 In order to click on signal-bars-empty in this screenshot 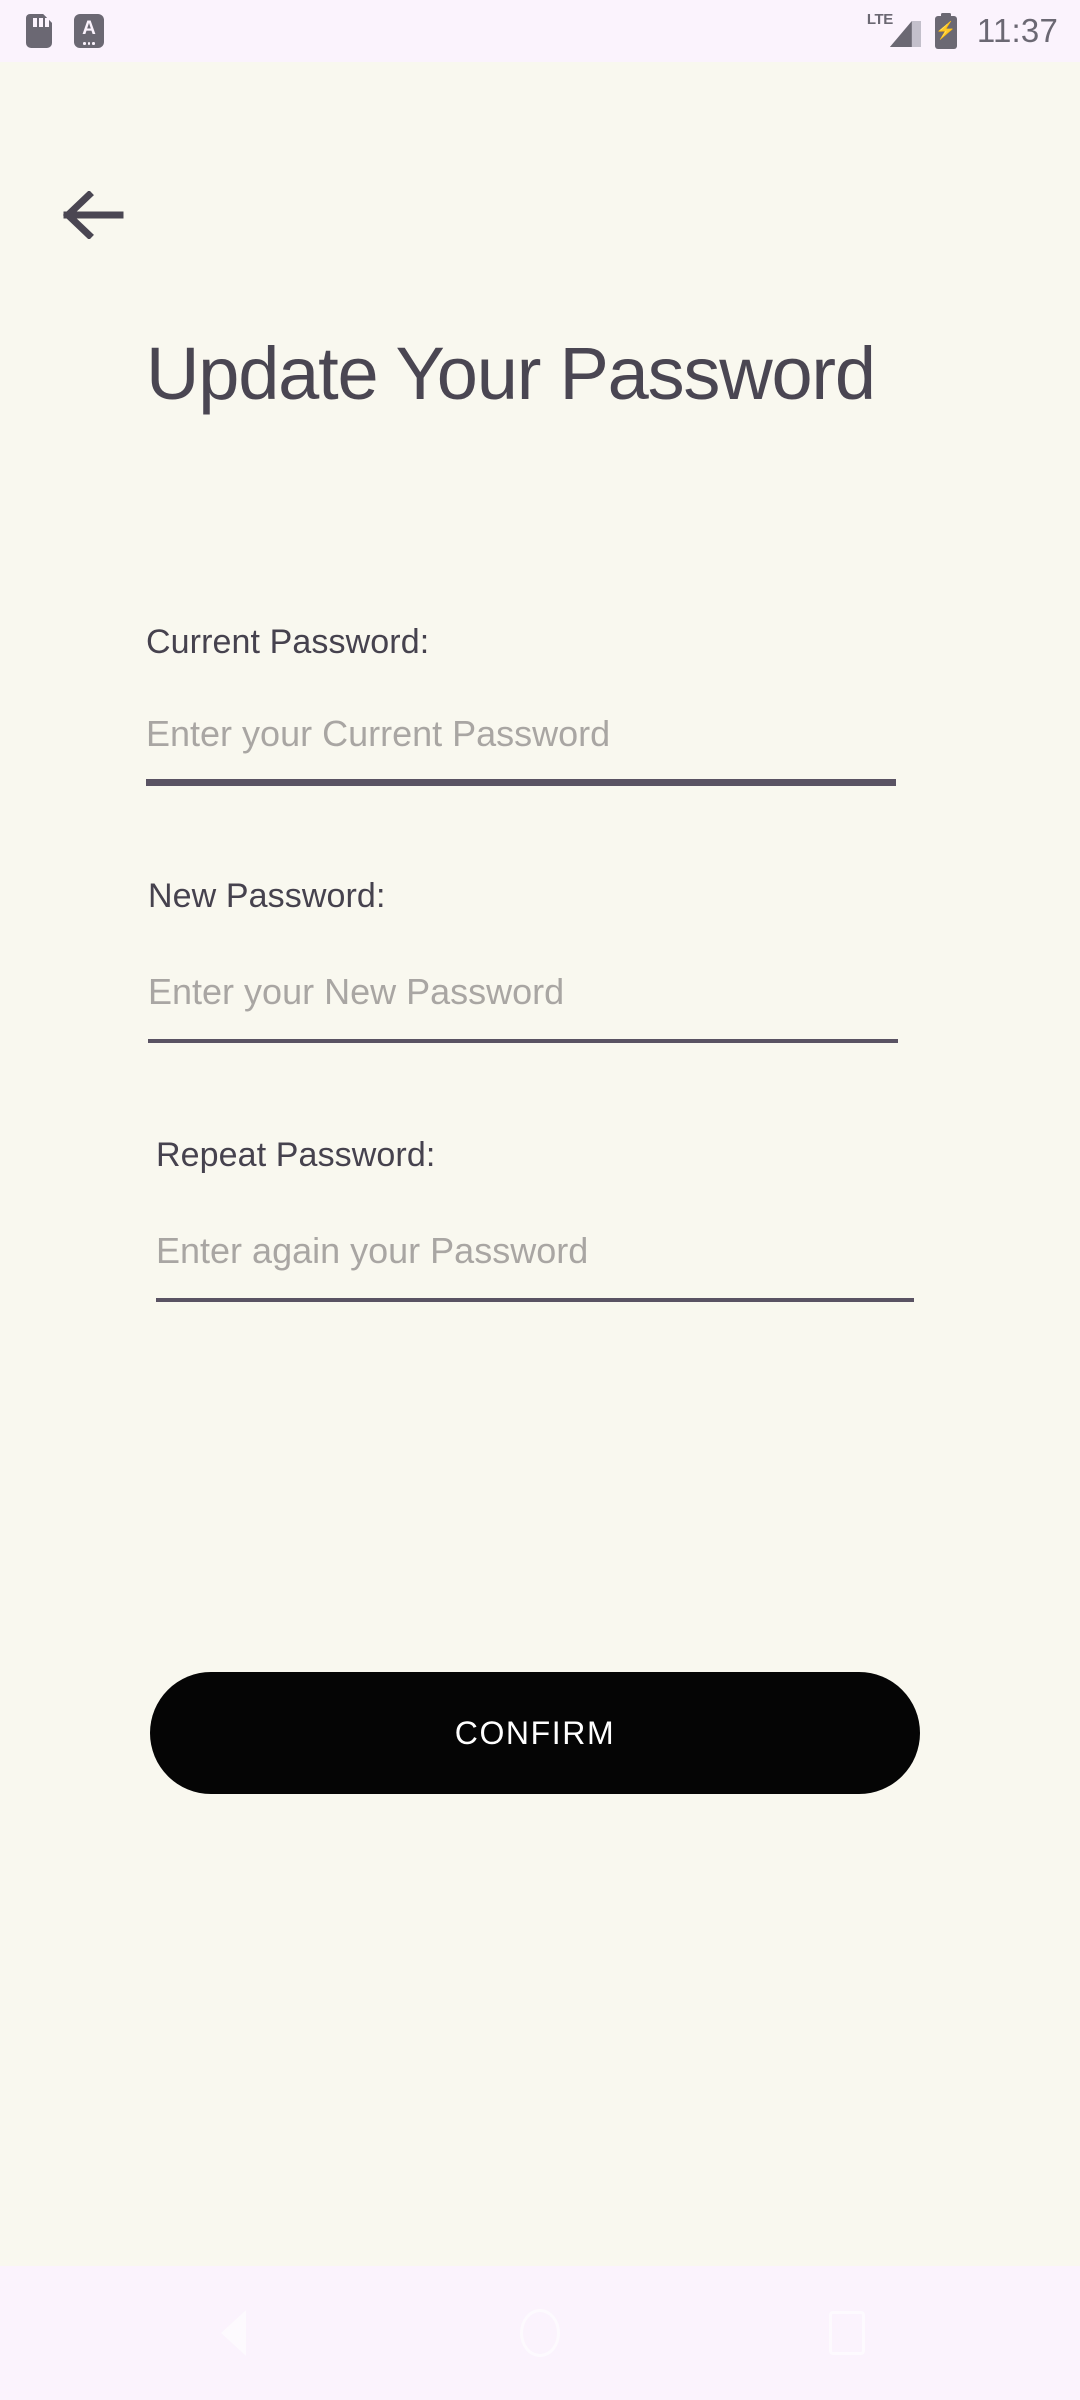, I will do `click(916, 34)`.